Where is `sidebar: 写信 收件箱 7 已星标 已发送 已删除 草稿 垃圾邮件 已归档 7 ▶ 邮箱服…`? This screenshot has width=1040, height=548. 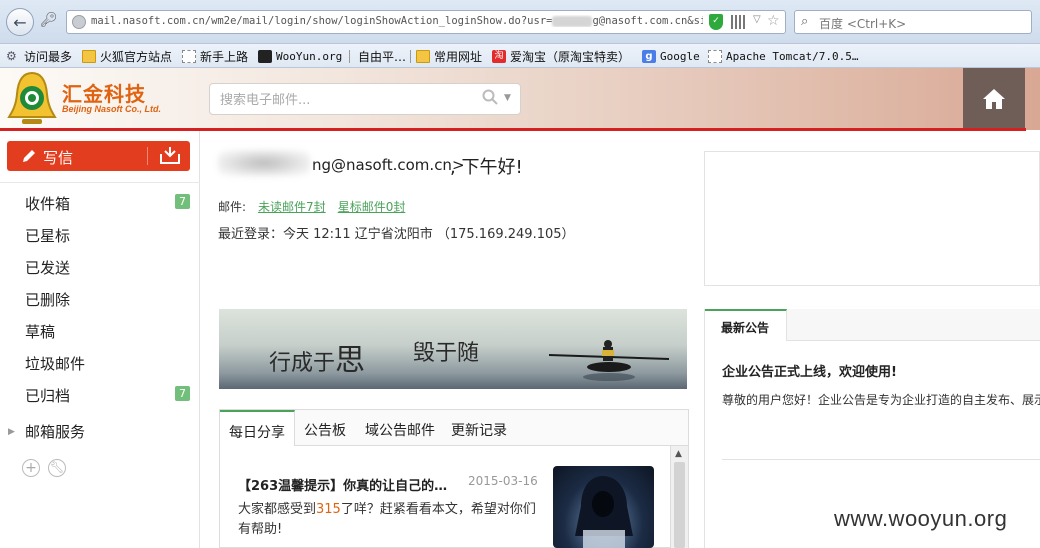
sidebar: 写信 收件箱 7 已星标 已发送 已删除 草稿 垃圾邮件 已归档 7 ▶ 邮箱服… is located at coordinates (100, 339).